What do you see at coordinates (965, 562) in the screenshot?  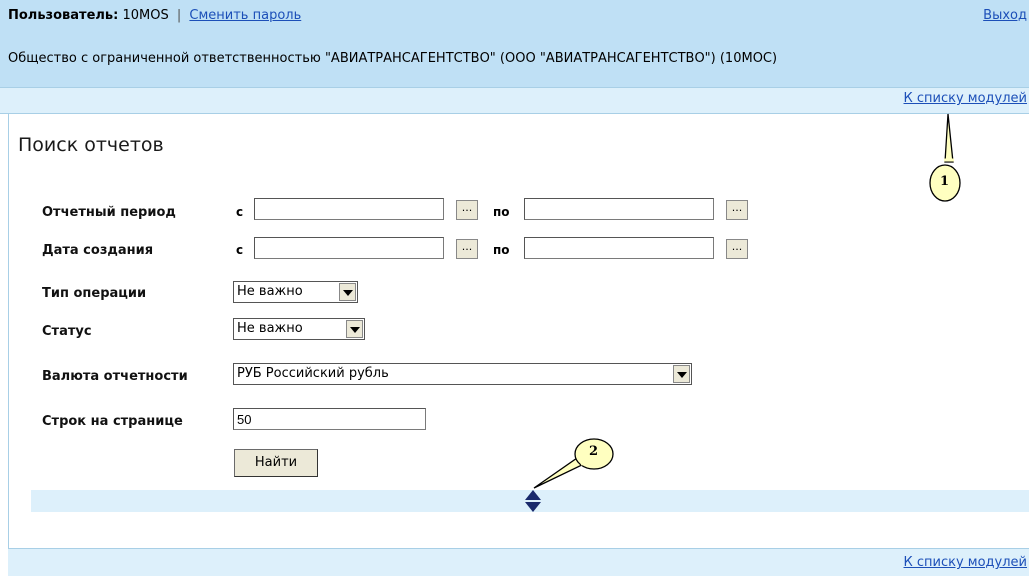 I see `modules-list-link-bottom: К списку модулей` at bounding box center [965, 562].